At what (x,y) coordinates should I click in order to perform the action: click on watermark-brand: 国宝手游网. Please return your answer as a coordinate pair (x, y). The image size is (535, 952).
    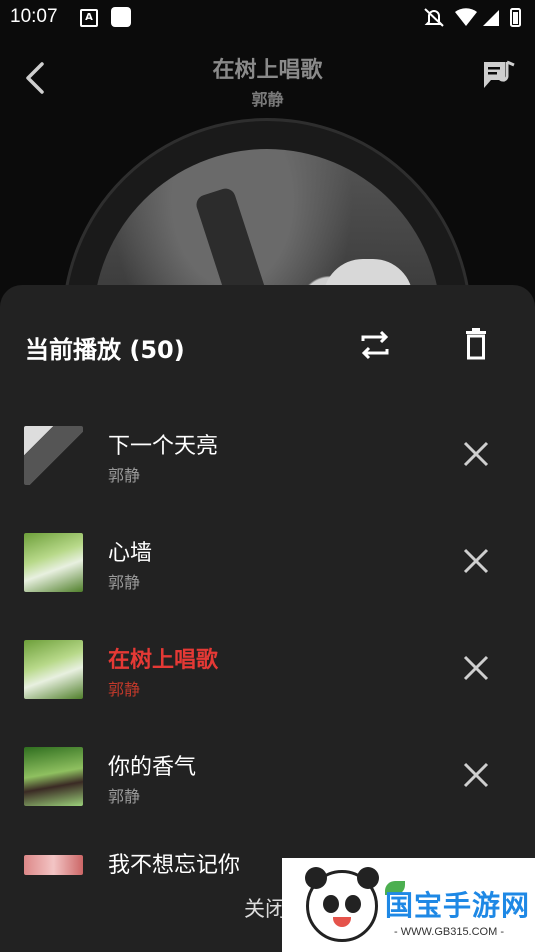
    Looking at the image, I should click on (458, 905).